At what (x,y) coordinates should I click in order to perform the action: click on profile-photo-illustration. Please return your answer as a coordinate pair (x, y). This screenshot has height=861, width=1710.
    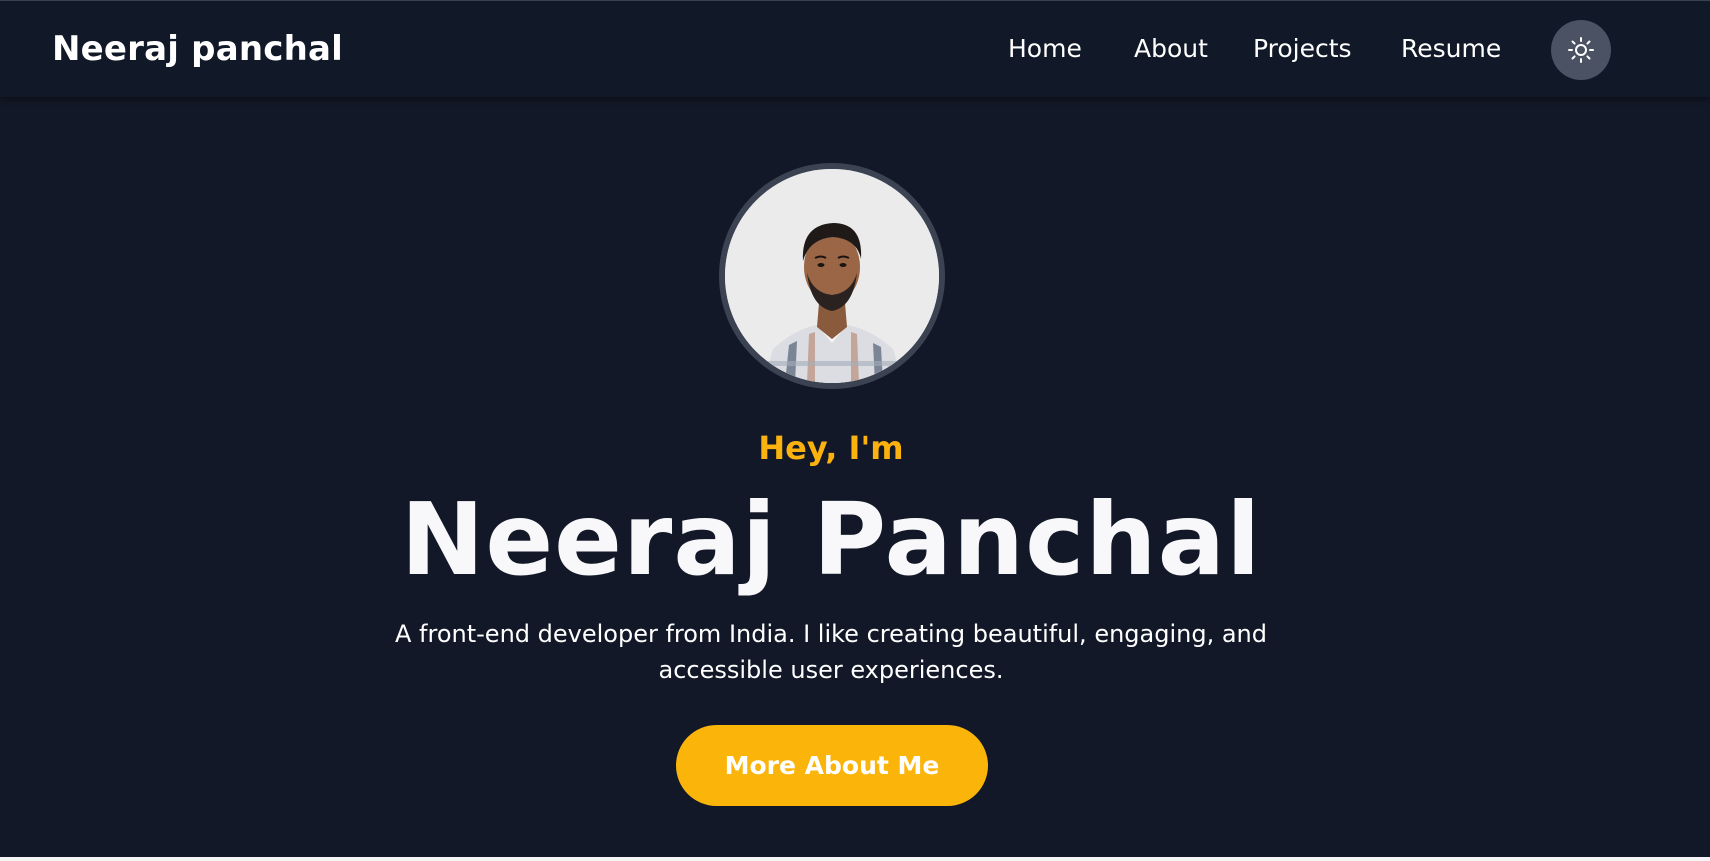
    Looking at the image, I should click on (832, 276).